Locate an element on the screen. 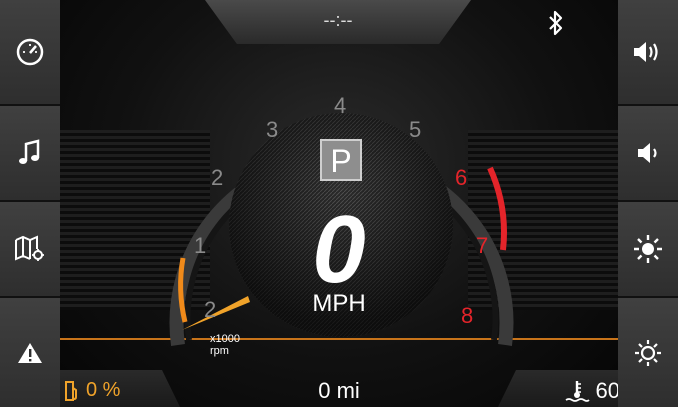  gauge-icon is located at coordinates (30, 52).